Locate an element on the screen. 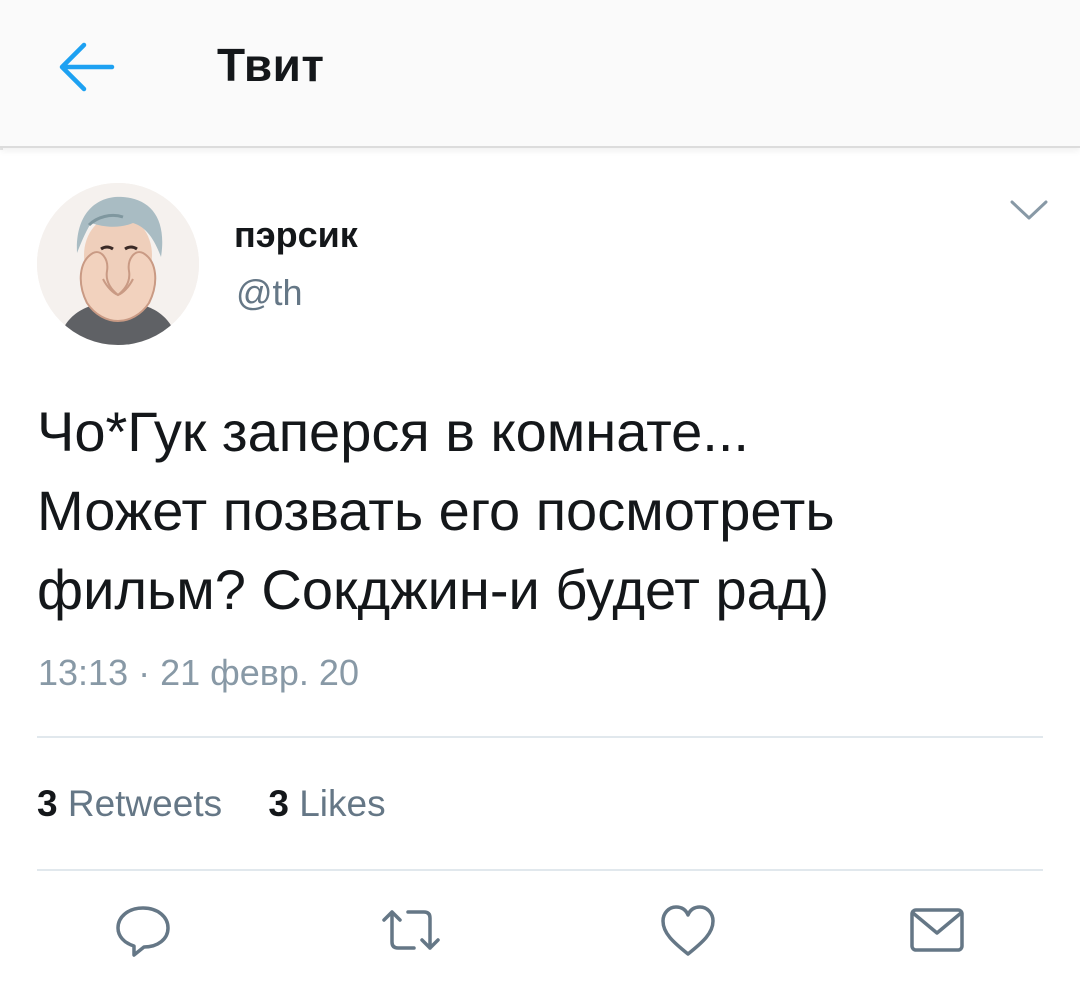  retweet-button is located at coordinates (411, 930).